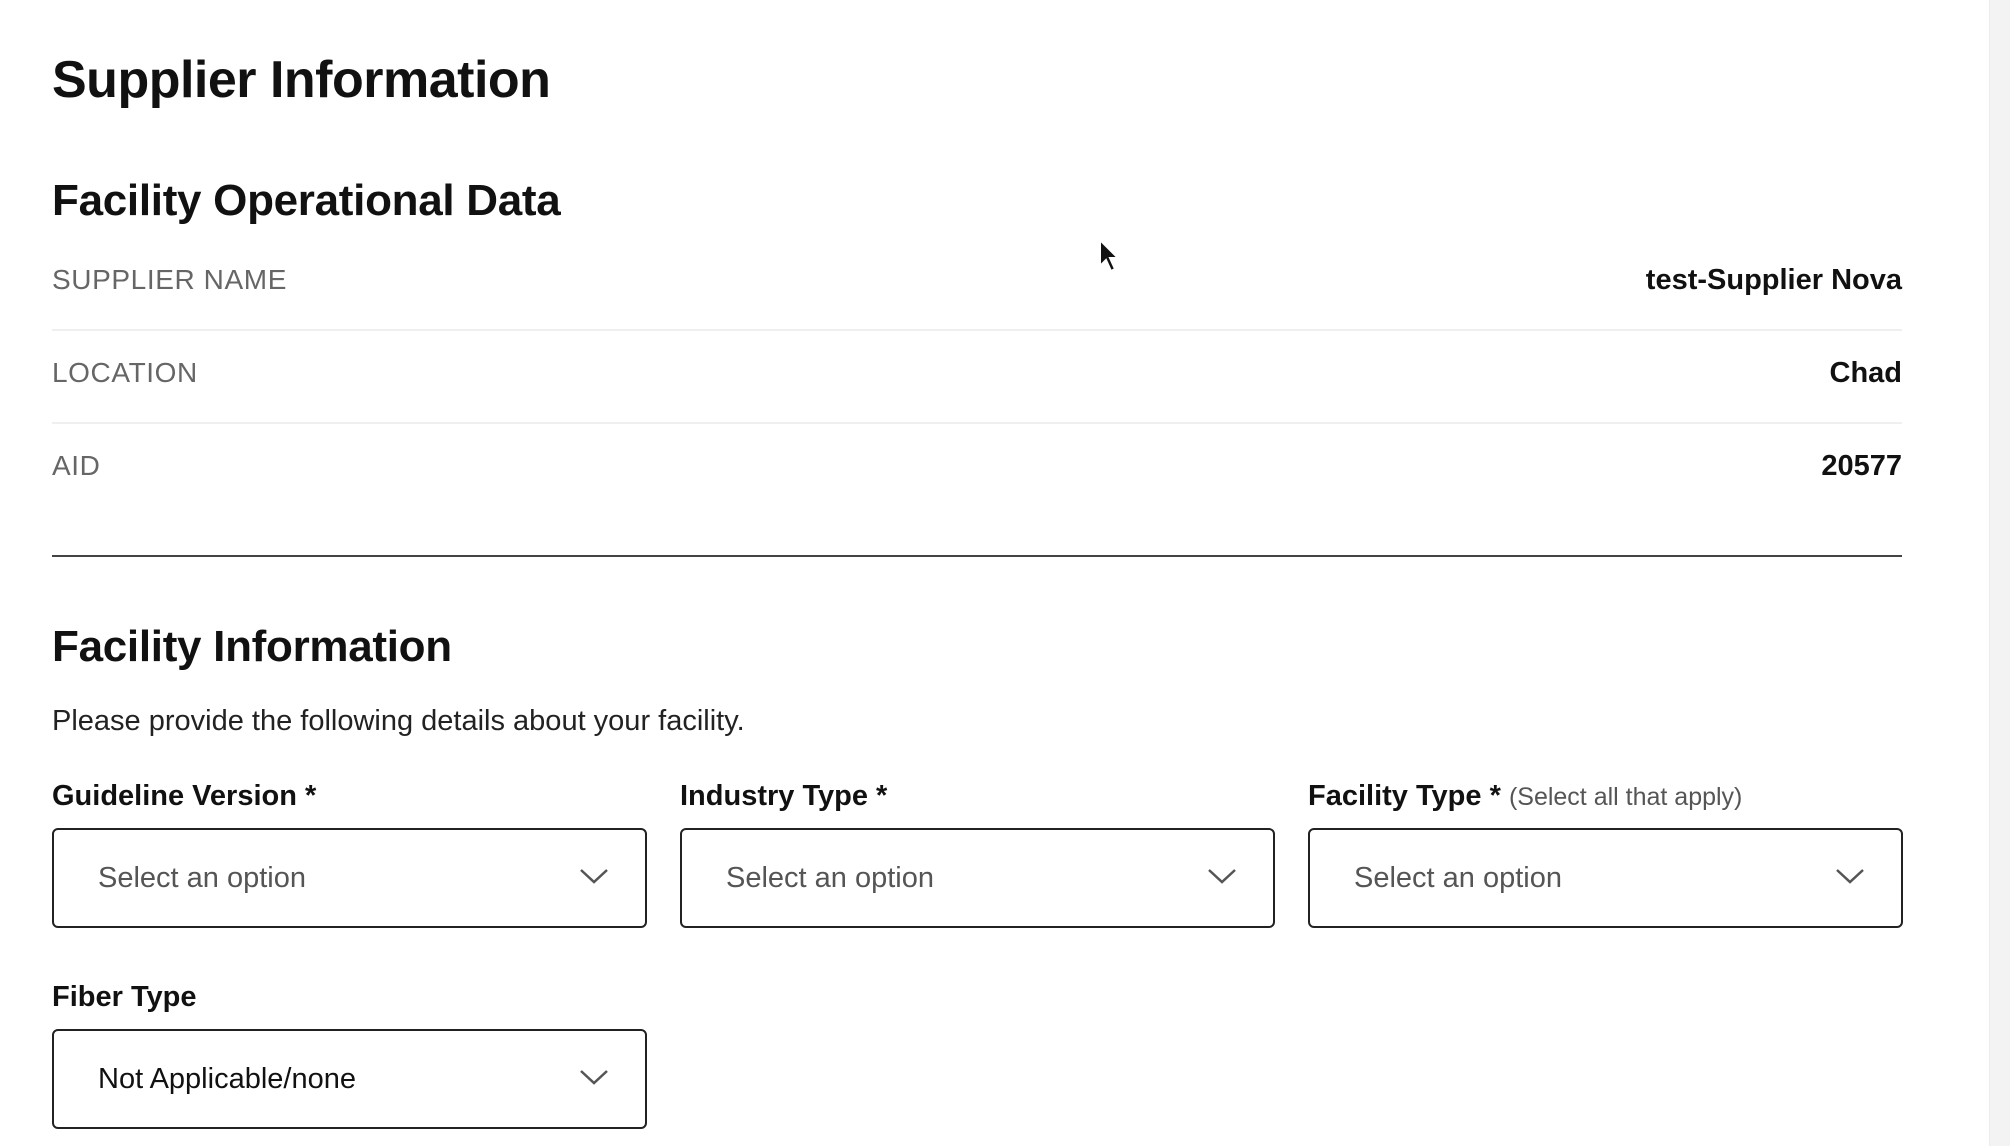  I want to click on info-label: LOCATION, so click(125, 372).